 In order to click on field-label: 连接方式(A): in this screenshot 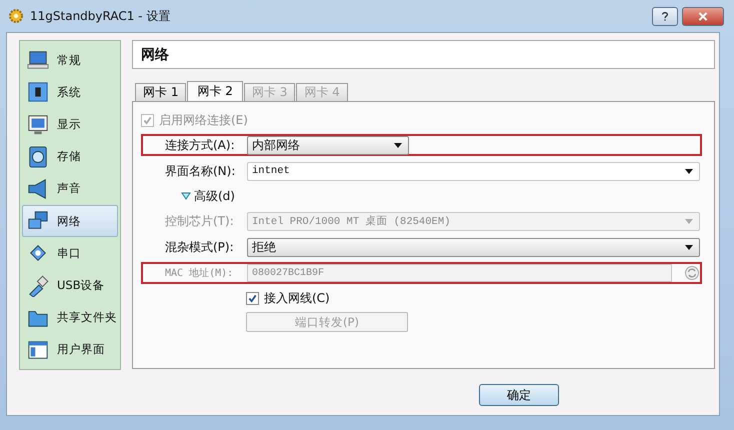, I will do `click(200, 145)`.